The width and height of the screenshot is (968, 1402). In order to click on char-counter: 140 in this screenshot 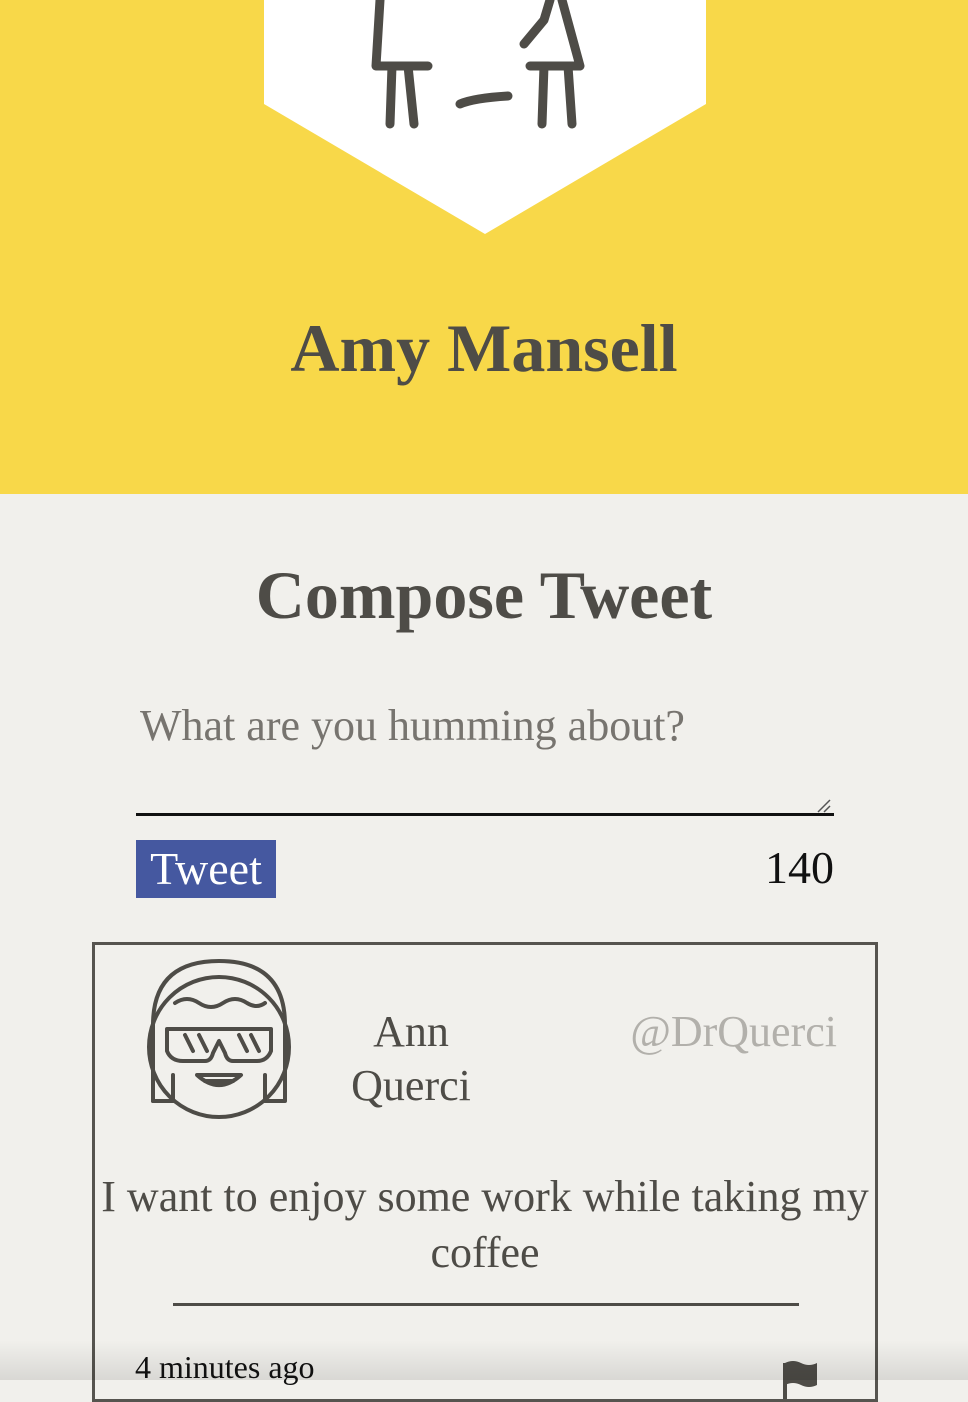, I will do `click(799, 867)`.